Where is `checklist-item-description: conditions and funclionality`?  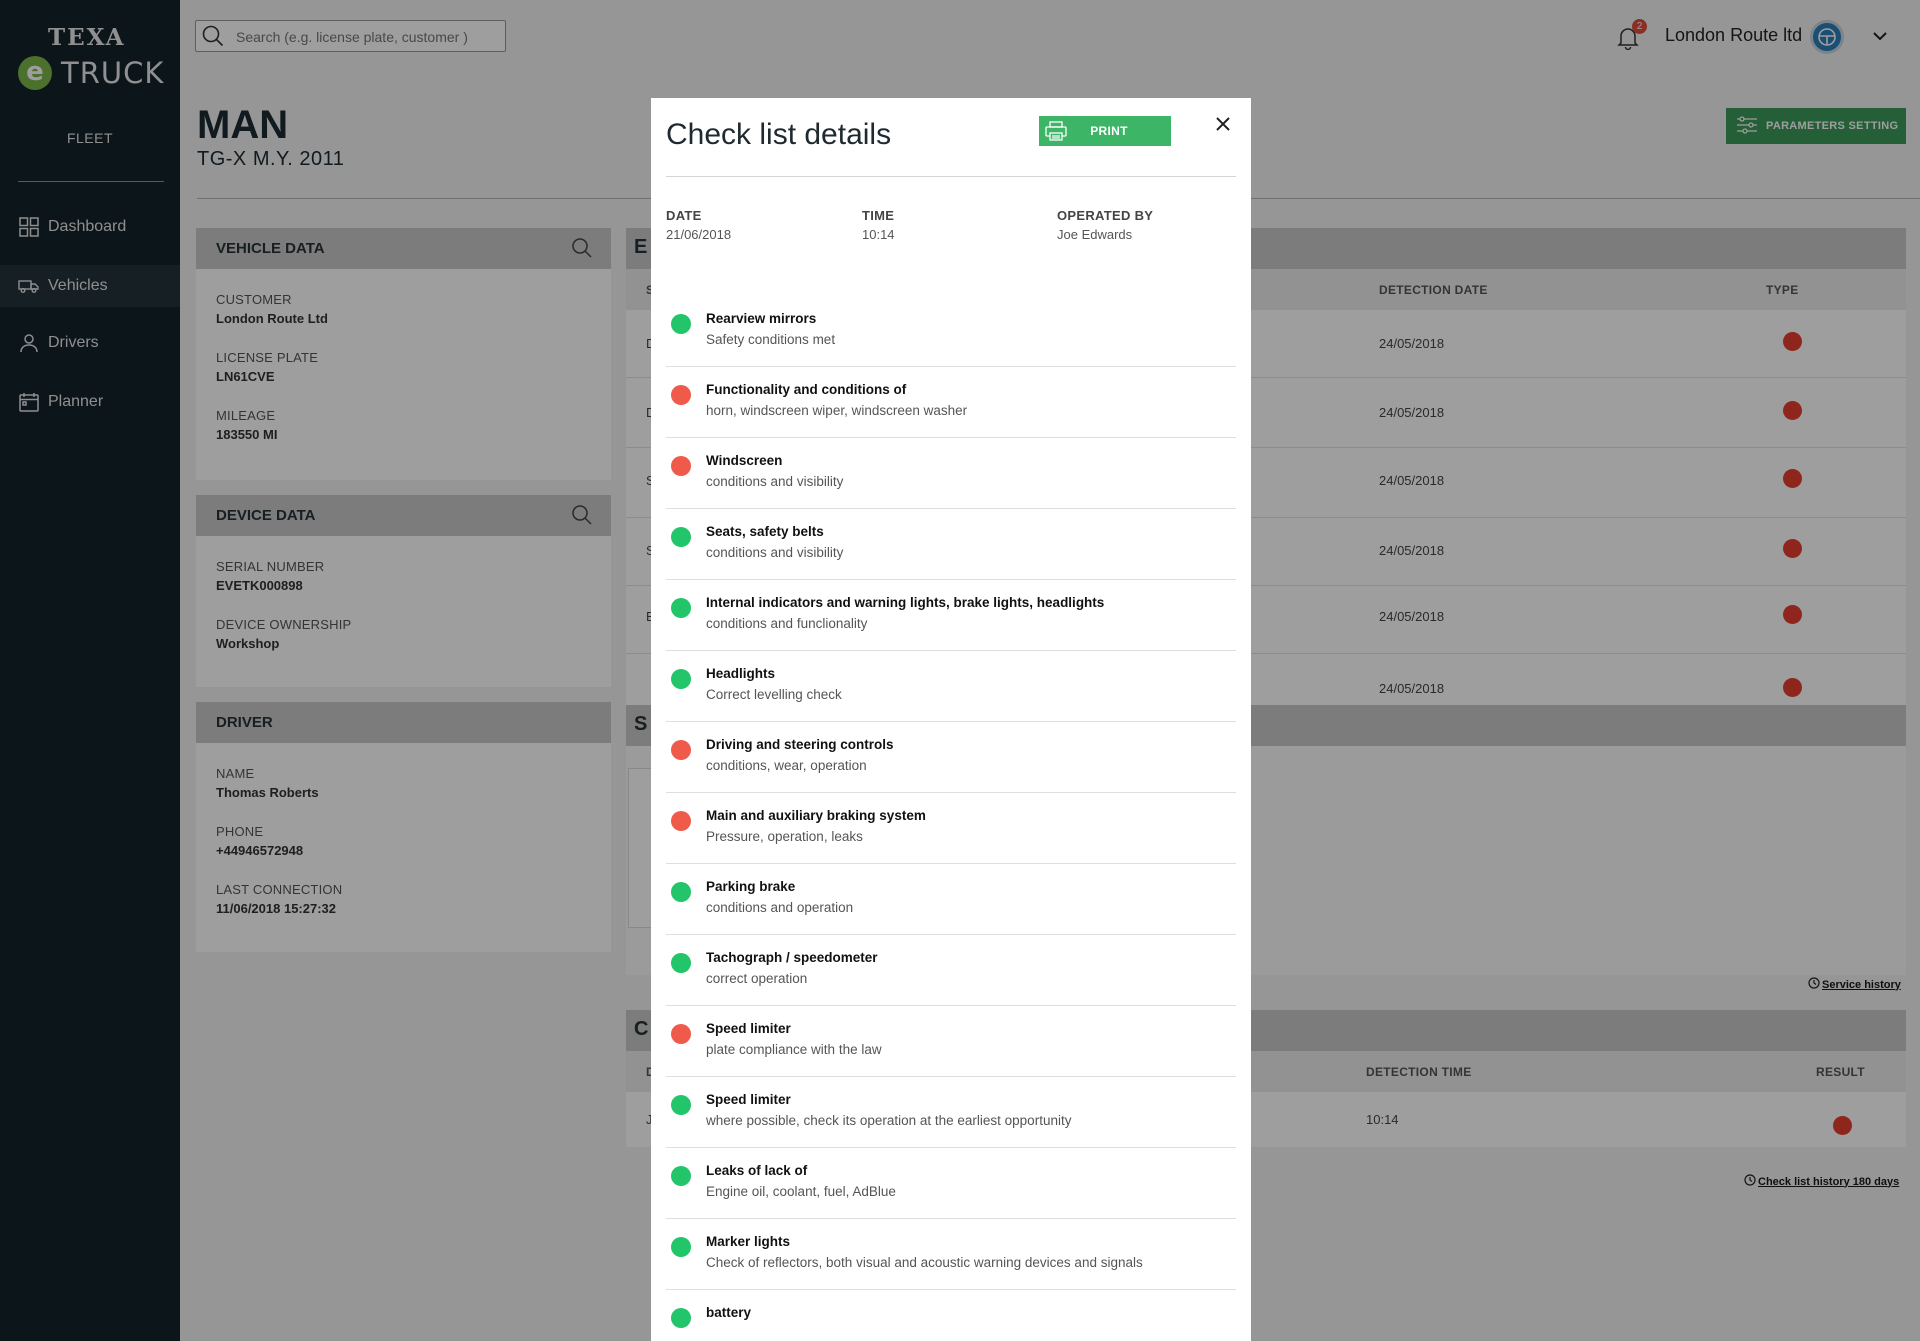 checklist-item-description: conditions and funclionality is located at coordinates (787, 623).